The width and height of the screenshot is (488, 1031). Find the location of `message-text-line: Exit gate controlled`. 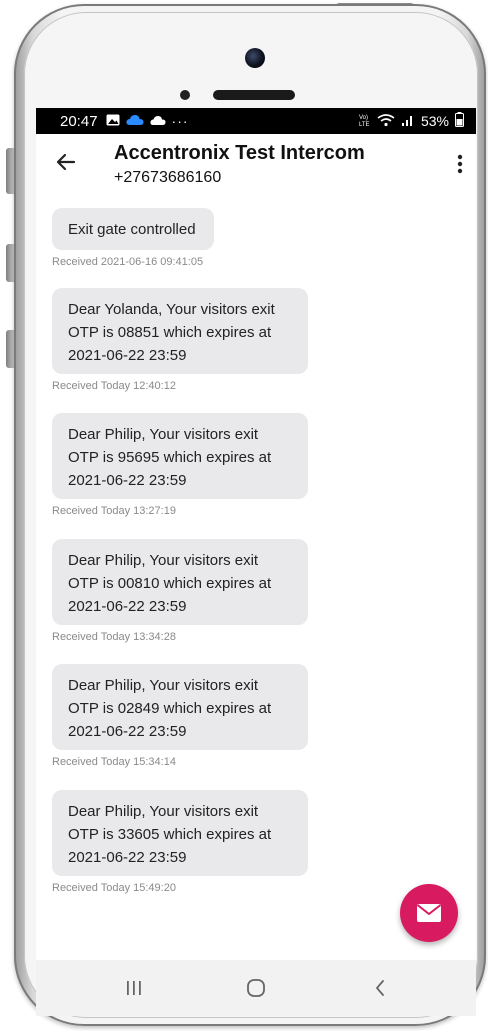

message-text-line: Exit gate controlled is located at coordinates (132, 229).